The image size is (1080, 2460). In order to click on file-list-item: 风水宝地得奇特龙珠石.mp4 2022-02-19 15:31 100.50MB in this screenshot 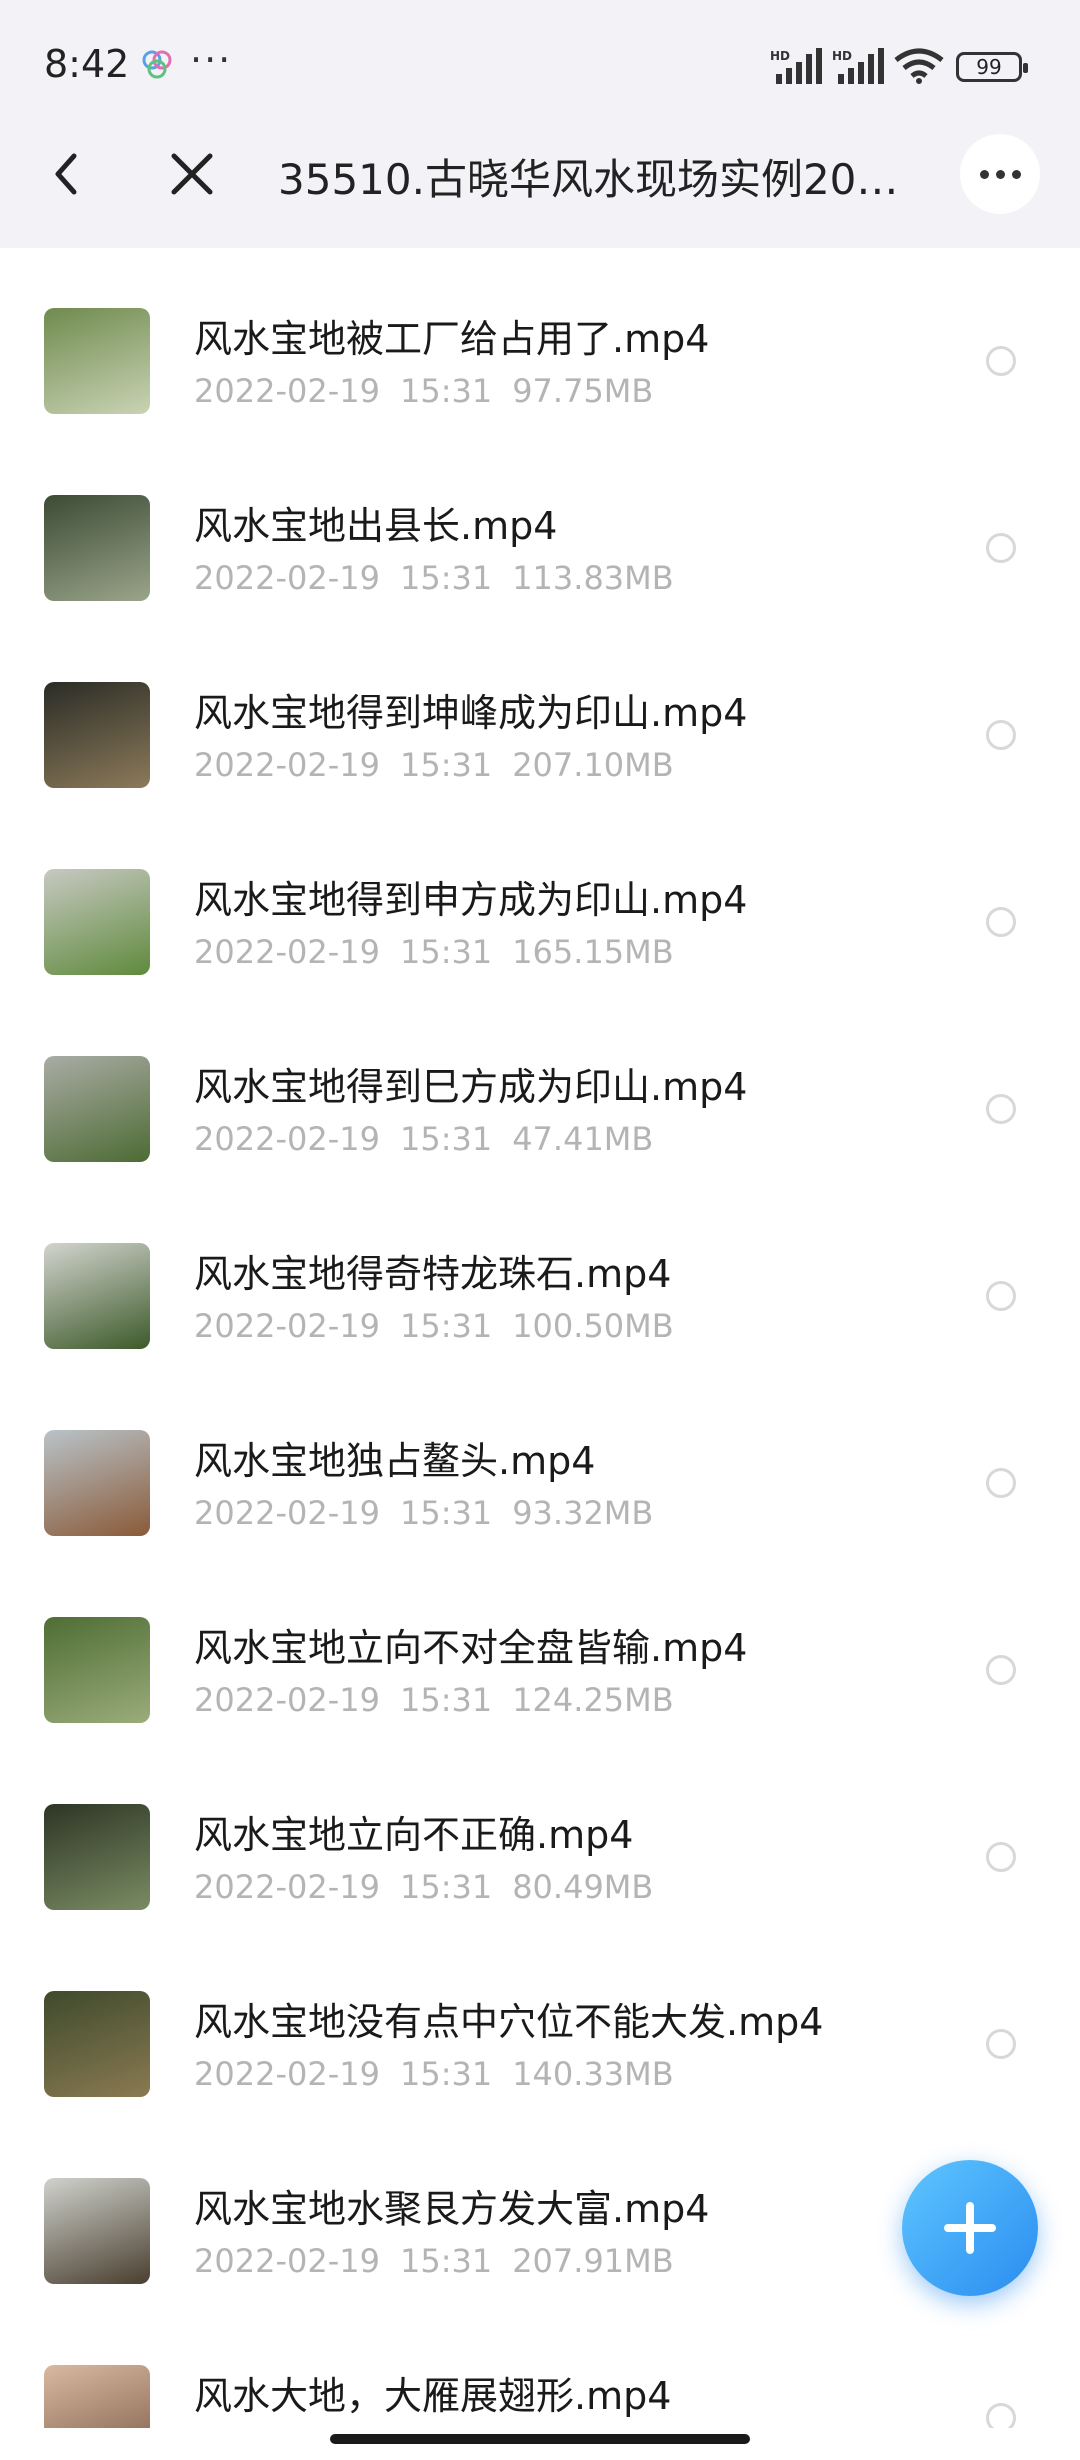, I will do `click(540, 1276)`.